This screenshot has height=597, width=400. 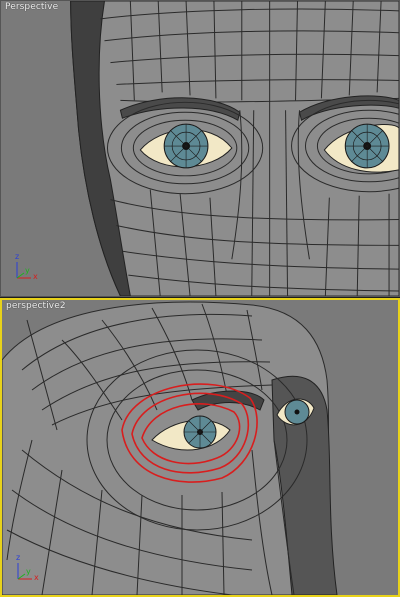 What do you see at coordinates (31, 7) in the screenshot?
I see `viewport-label-perspective: Perspective` at bounding box center [31, 7].